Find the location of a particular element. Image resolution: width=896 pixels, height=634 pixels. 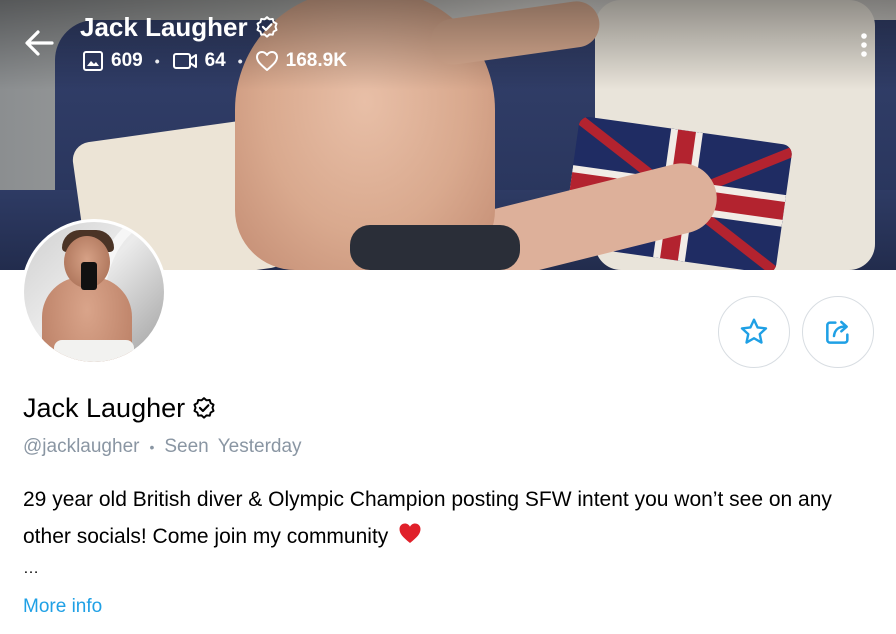

red-heart-emoji-icon is located at coordinates (410, 537).